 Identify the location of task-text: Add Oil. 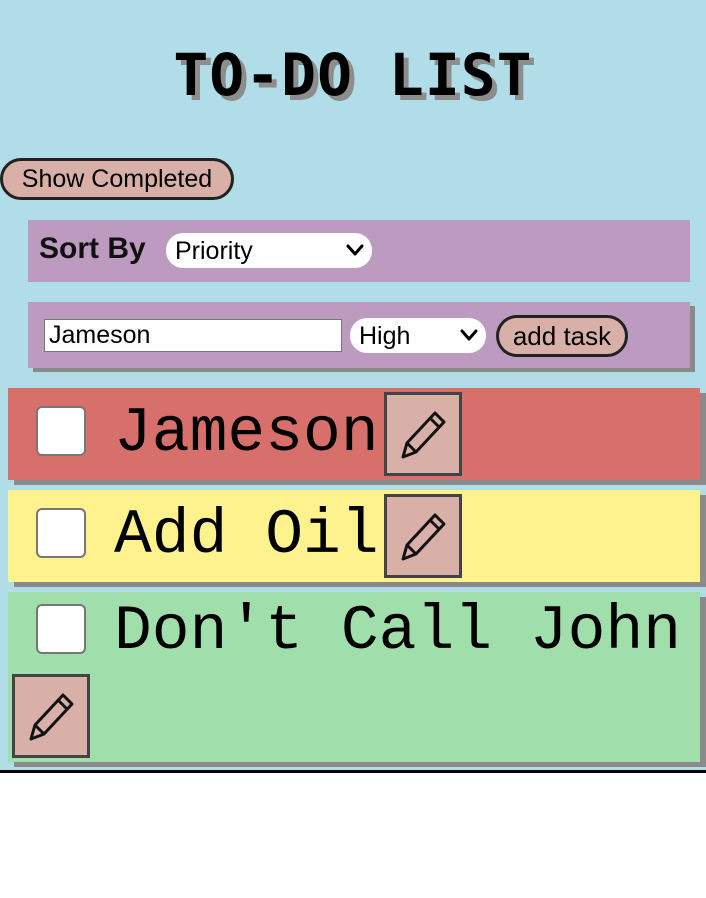
(246, 535).